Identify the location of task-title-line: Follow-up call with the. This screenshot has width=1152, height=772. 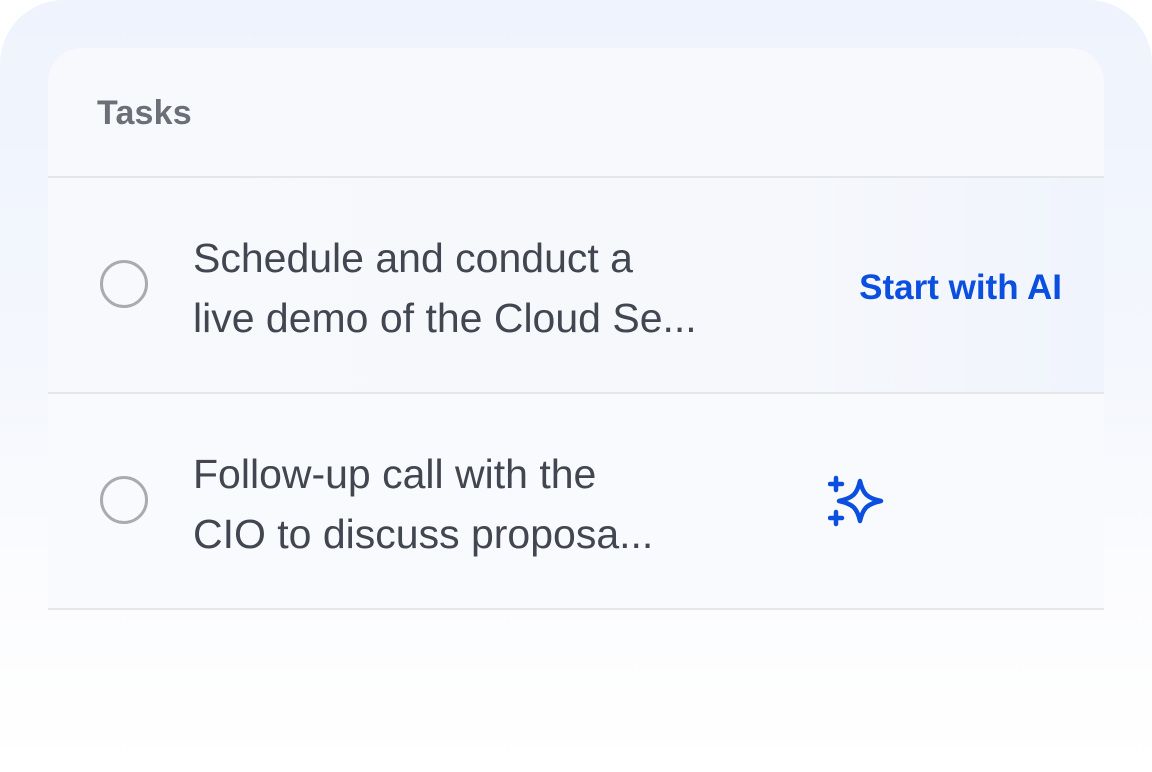
(395, 474).